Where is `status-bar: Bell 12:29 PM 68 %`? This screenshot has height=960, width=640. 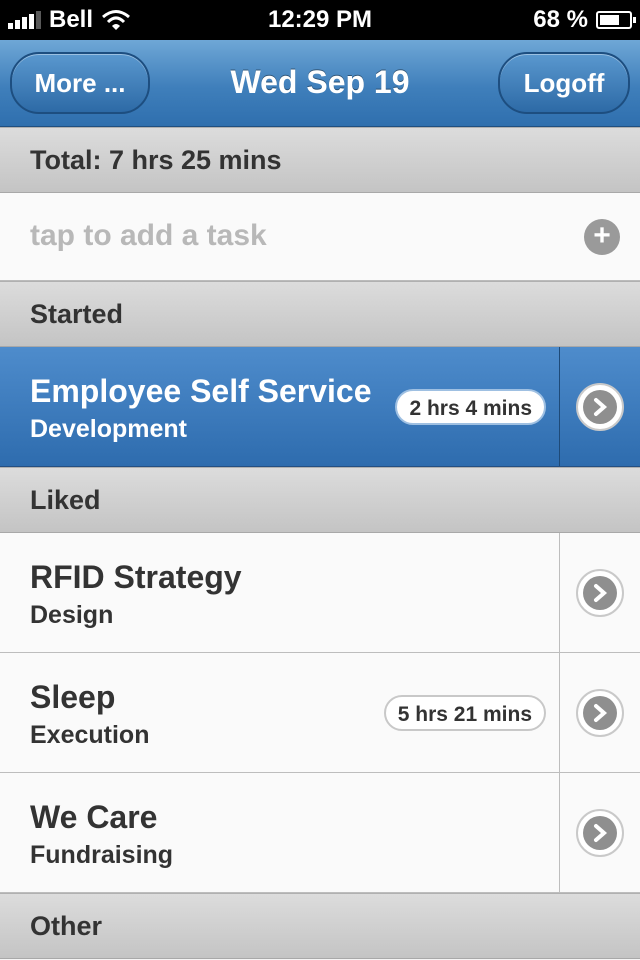
status-bar: Bell 12:29 PM 68 % is located at coordinates (320, 20).